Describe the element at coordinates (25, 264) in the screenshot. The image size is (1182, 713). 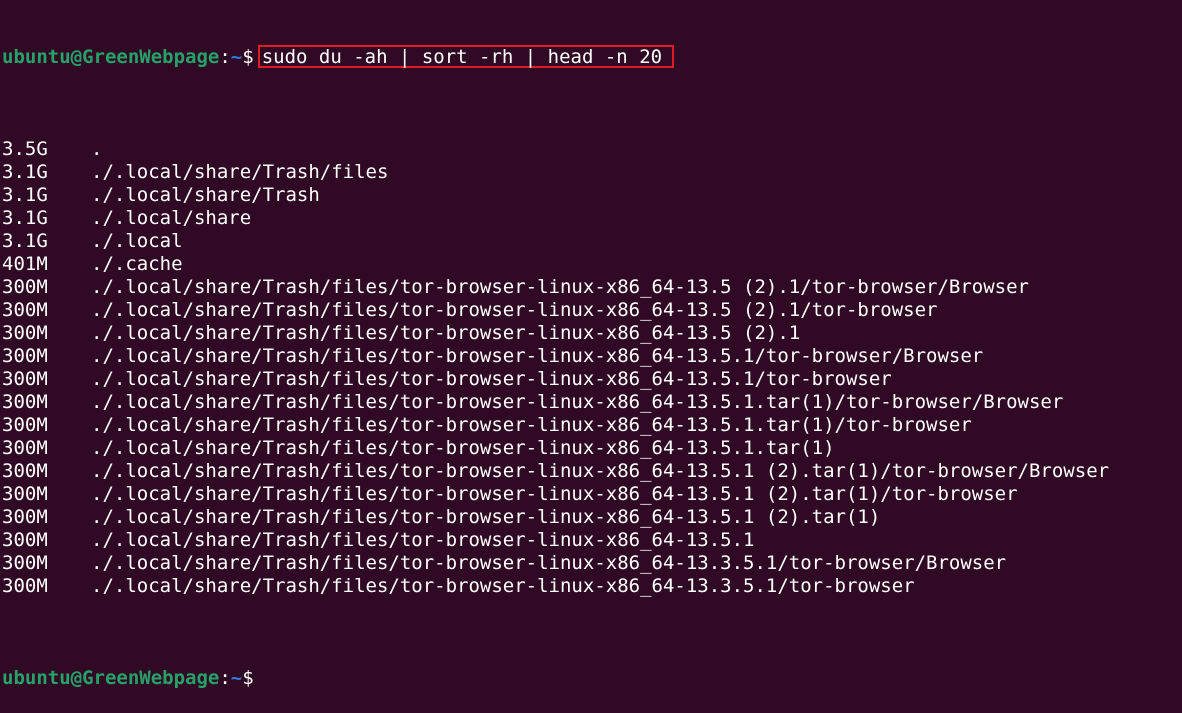
I see `disk-usage-size: 401M` at that location.